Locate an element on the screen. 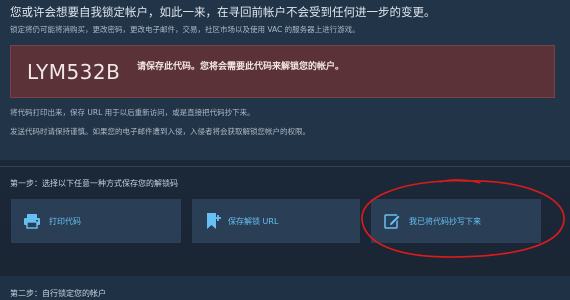  print-code-button: 打印代码 is located at coordinates (96, 221).